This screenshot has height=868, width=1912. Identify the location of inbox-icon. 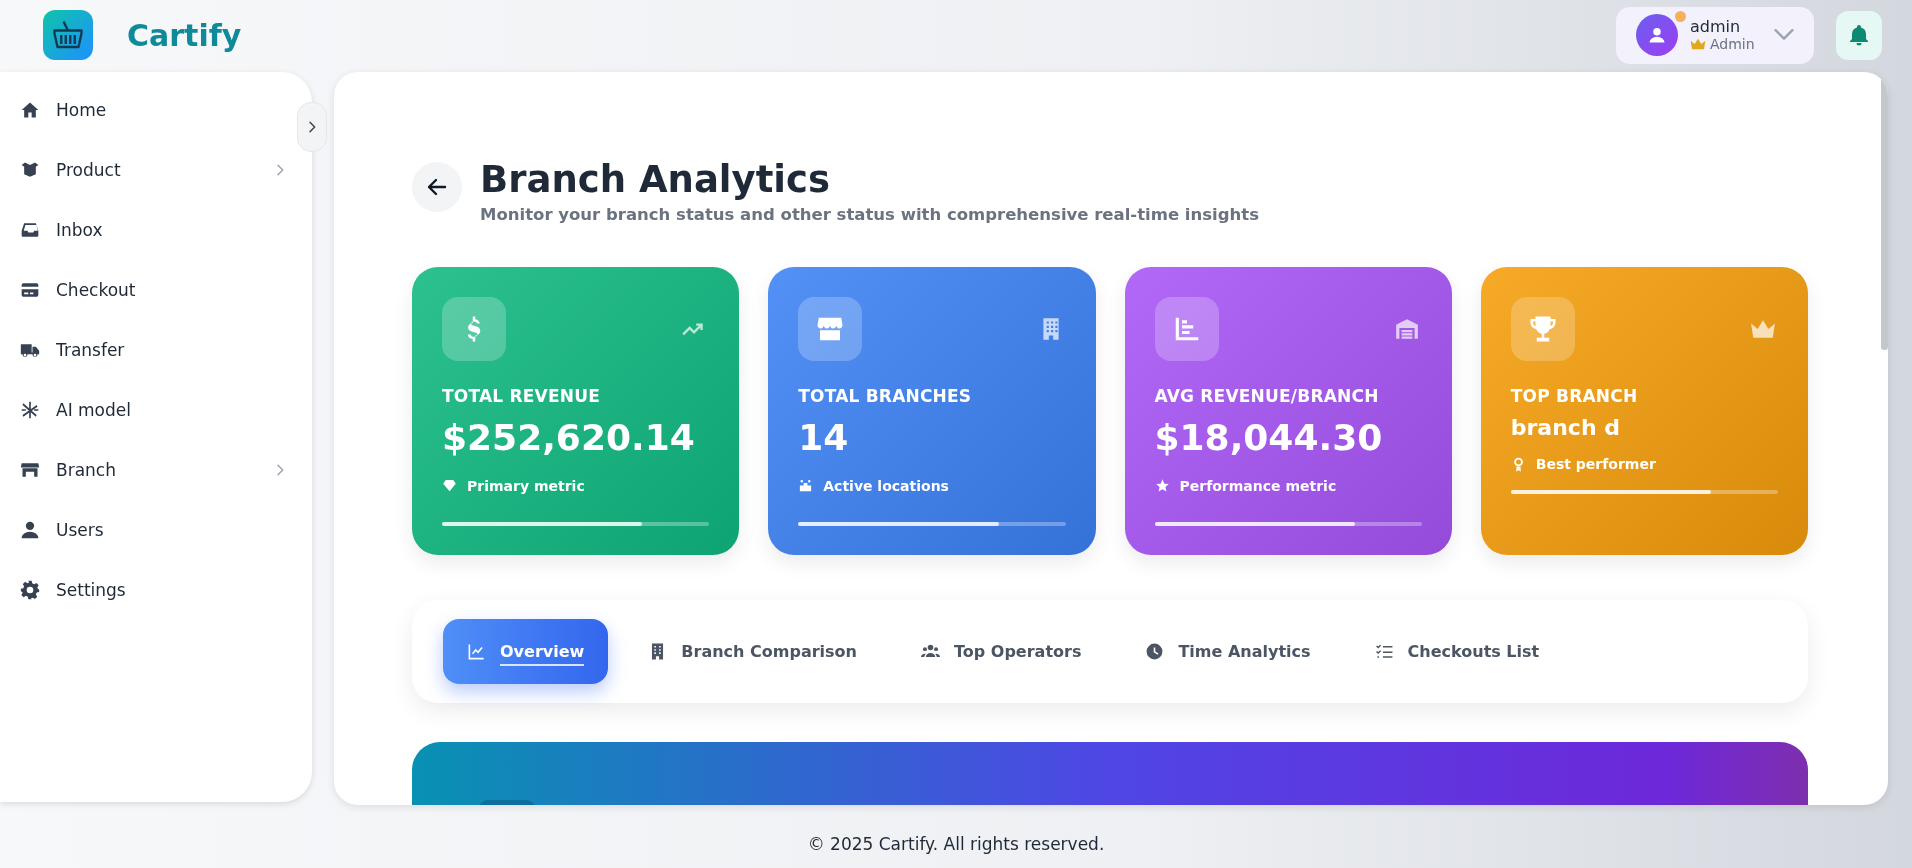
(30, 230).